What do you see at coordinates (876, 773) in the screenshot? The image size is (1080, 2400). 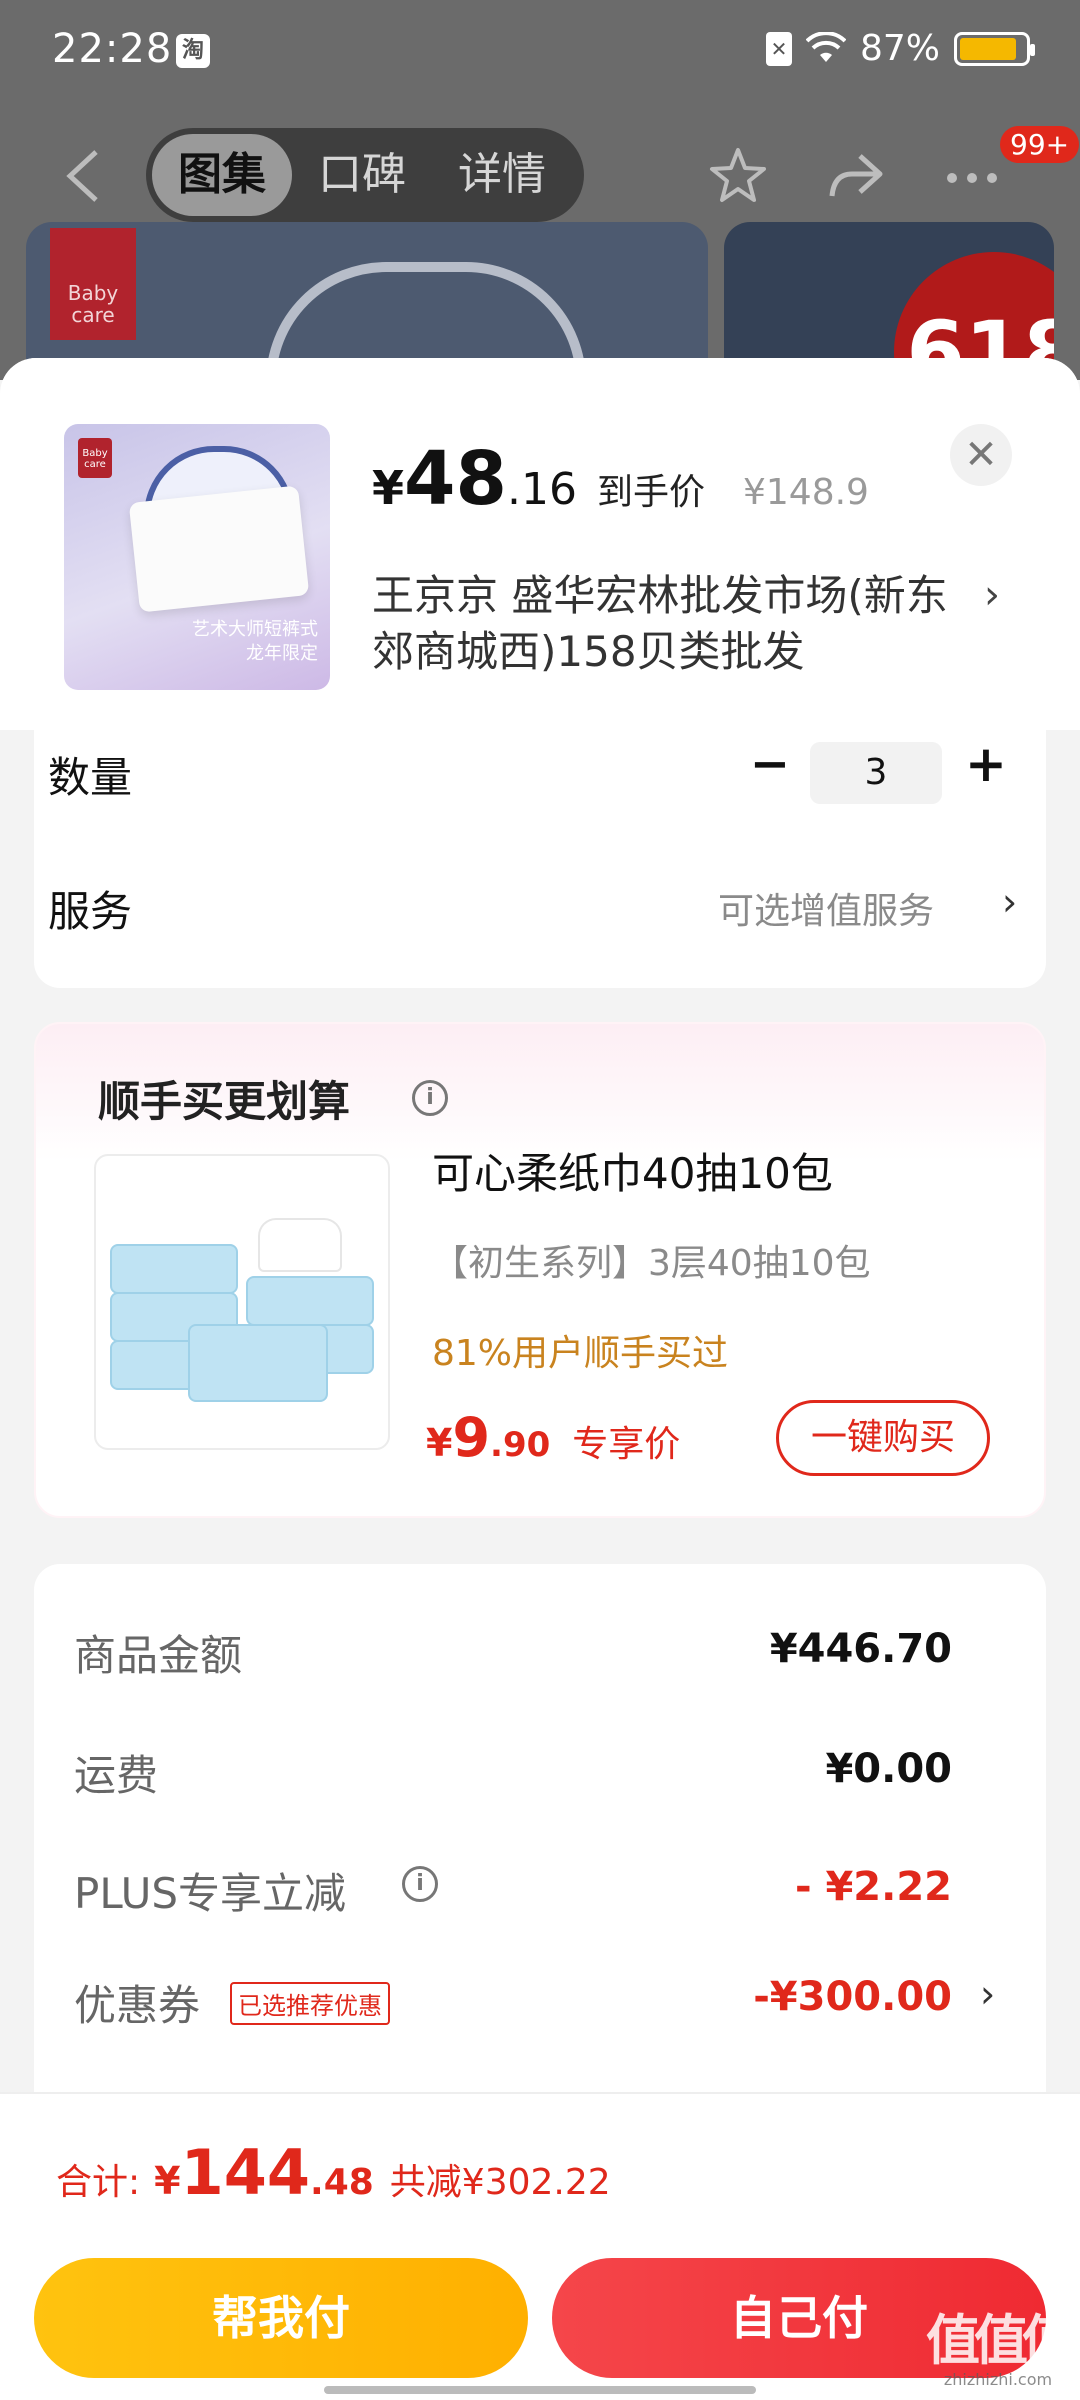 I see `quantity-stepper: 3` at bounding box center [876, 773].